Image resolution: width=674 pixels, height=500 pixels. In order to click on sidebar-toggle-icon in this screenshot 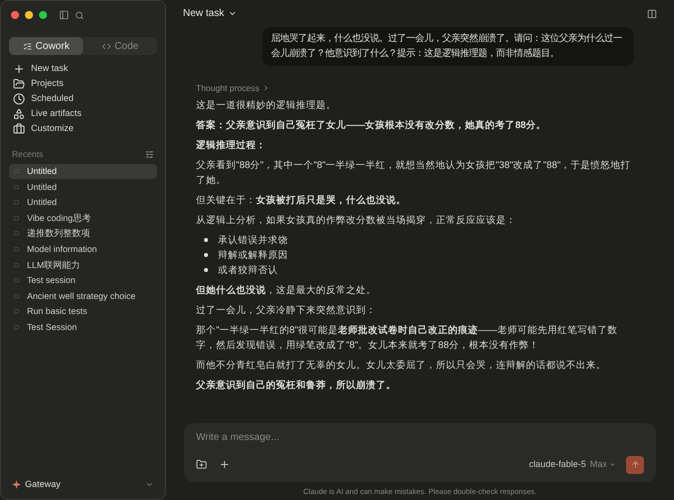, I will do `click(64, 15)`.